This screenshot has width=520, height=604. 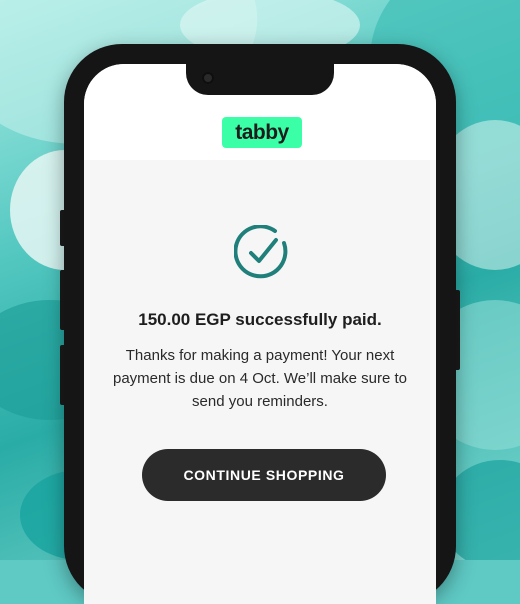 I want to click on tabby-logo: tabby, so click(x=262, y=132).